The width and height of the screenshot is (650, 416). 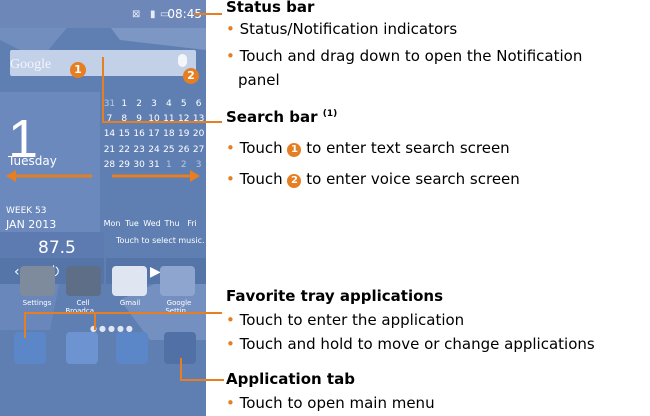 I want to click on search-logo: Google, so click(x=31, y=64).